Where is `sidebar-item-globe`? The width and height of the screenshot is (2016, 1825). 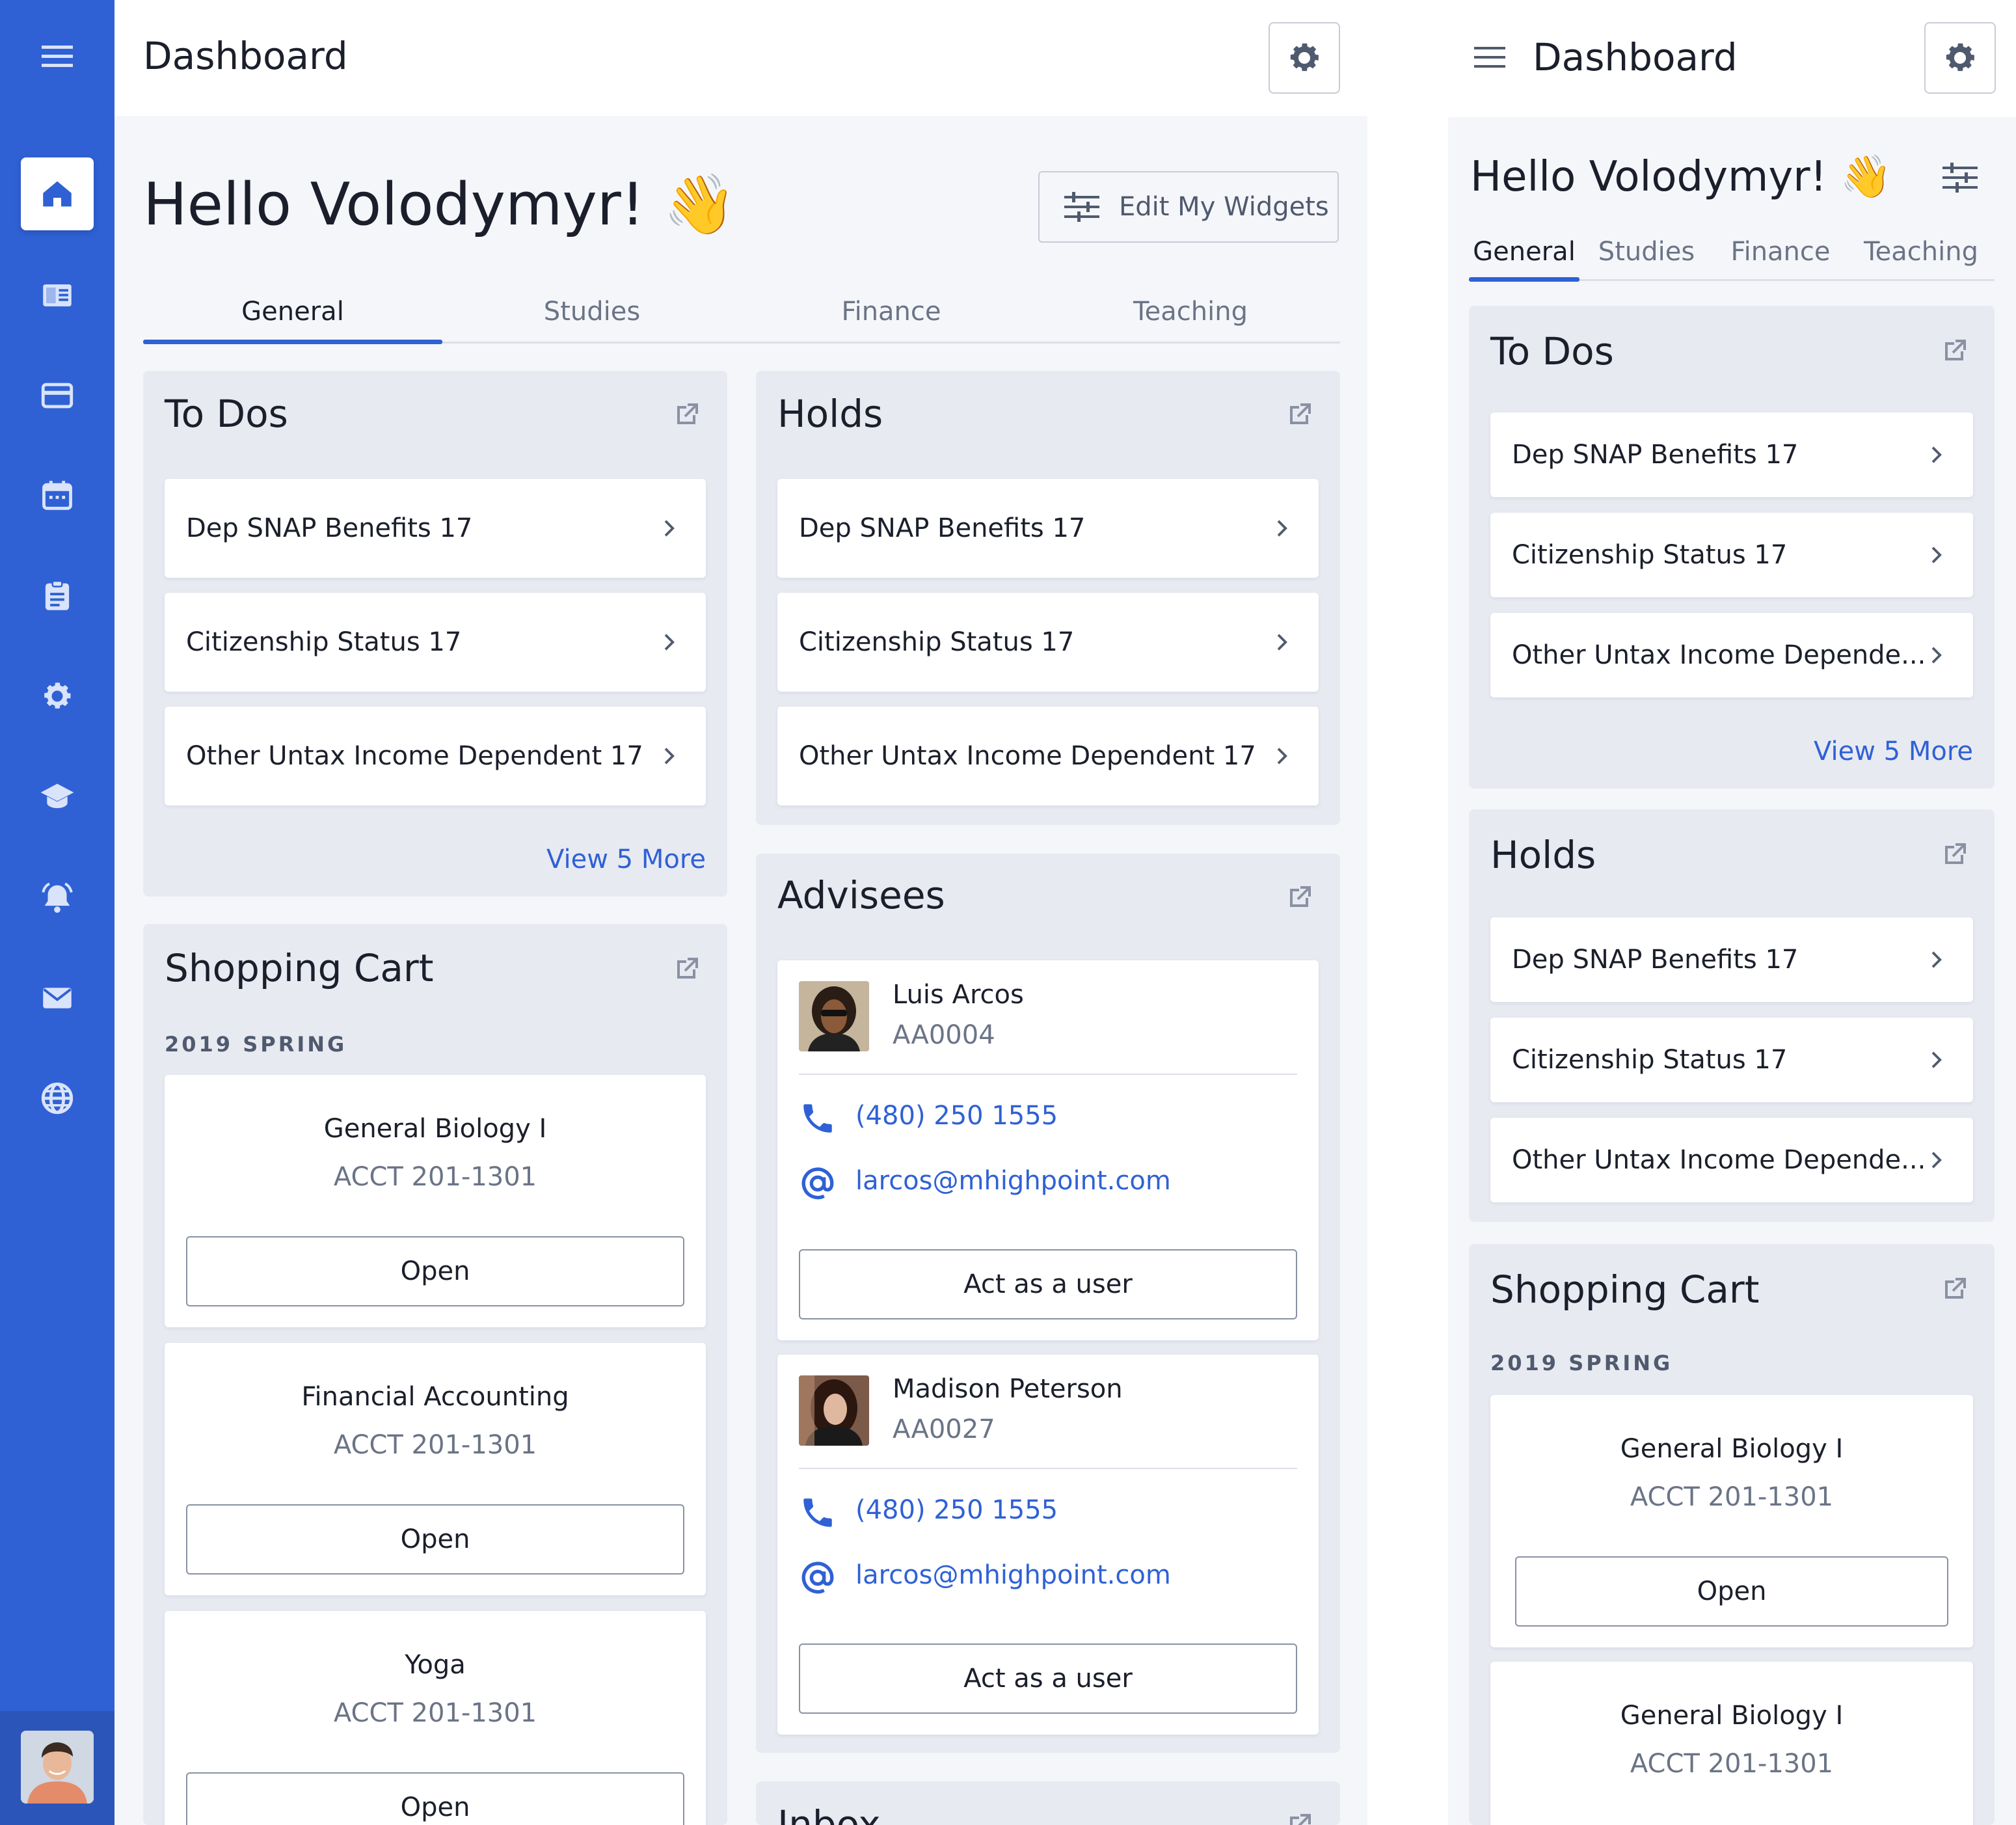 sidebar-item-globe is located at coordinates (57, 1098).